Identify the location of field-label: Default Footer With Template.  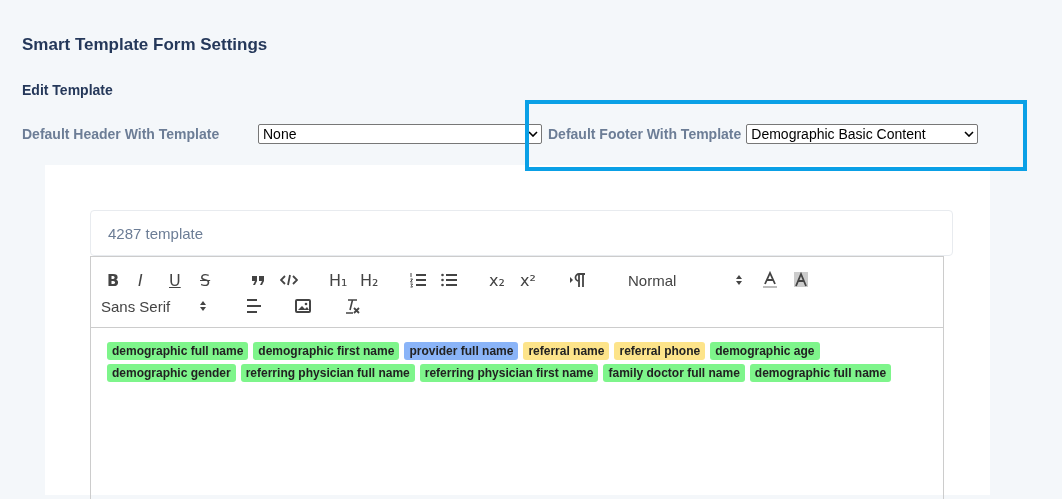
(645, 134).